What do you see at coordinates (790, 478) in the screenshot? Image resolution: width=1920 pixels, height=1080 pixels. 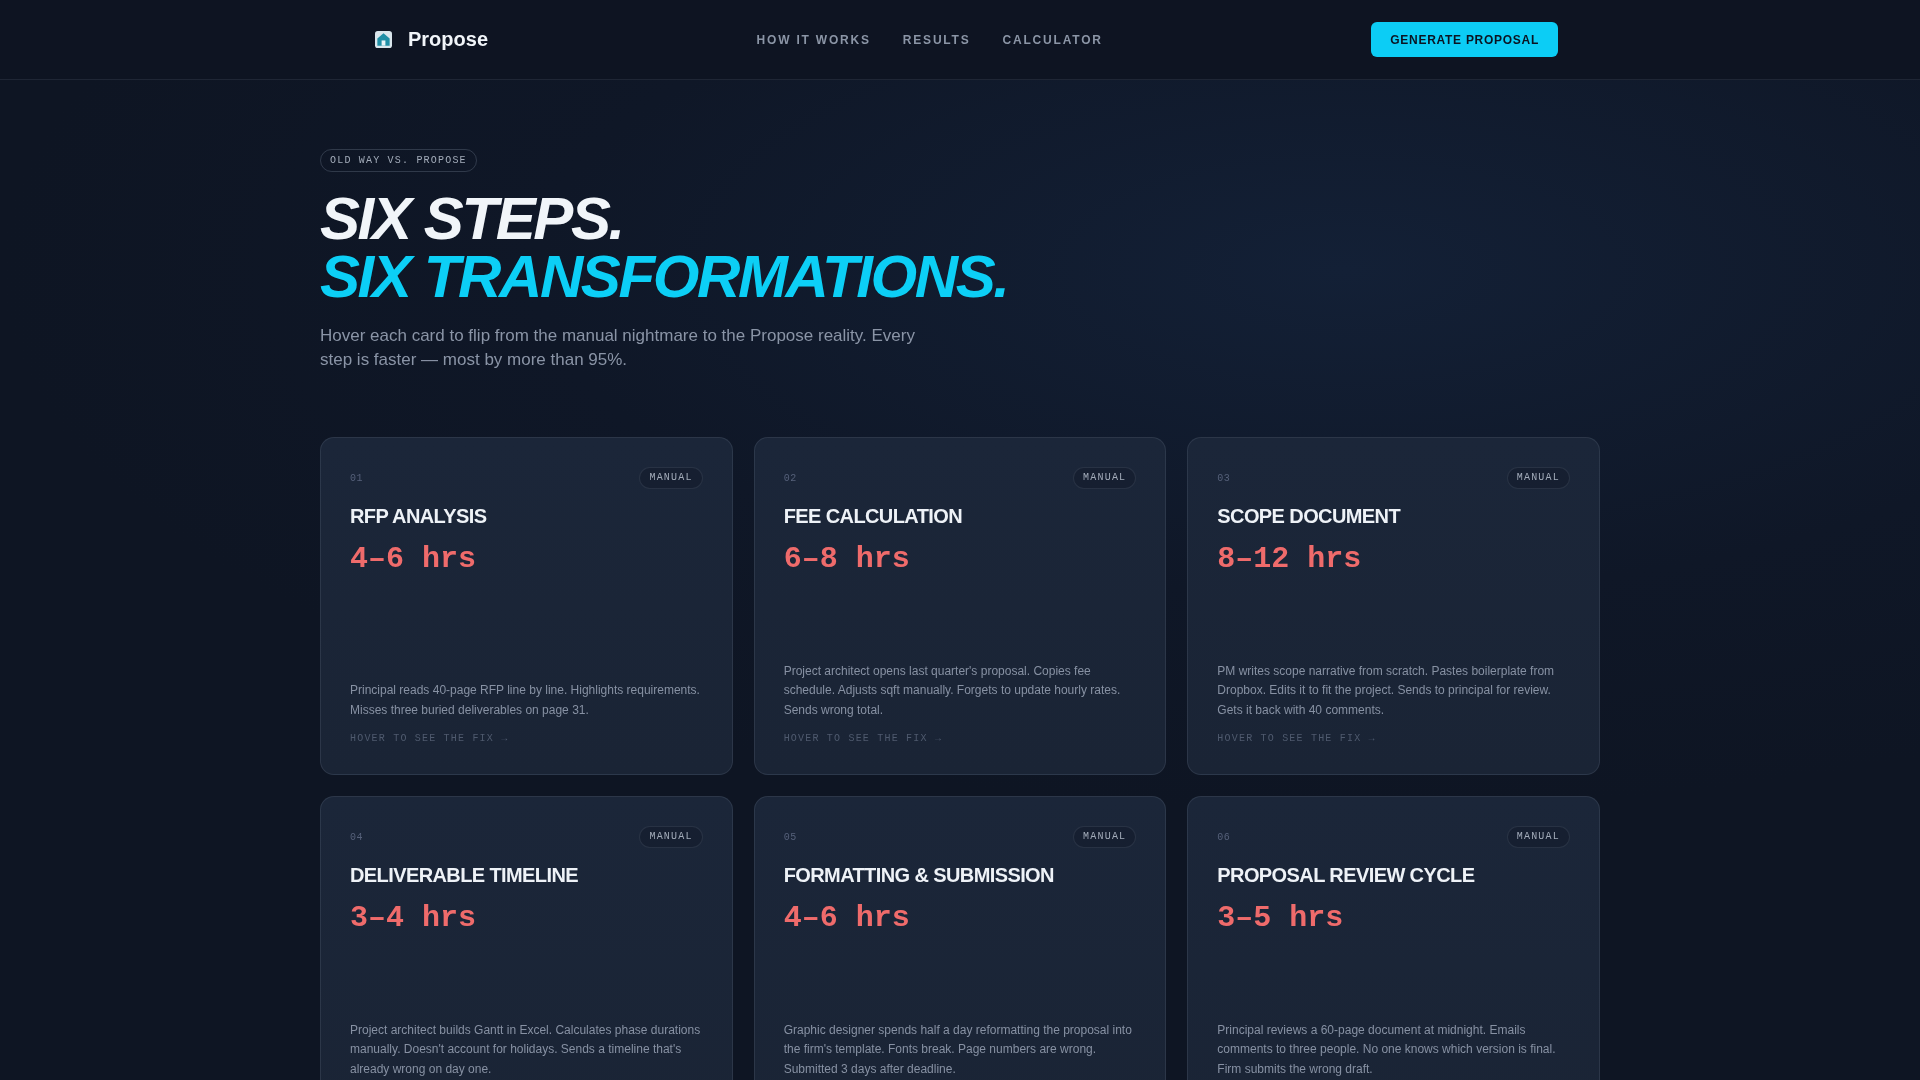 I see `step-number: 02` at bounding box center [790, 478].